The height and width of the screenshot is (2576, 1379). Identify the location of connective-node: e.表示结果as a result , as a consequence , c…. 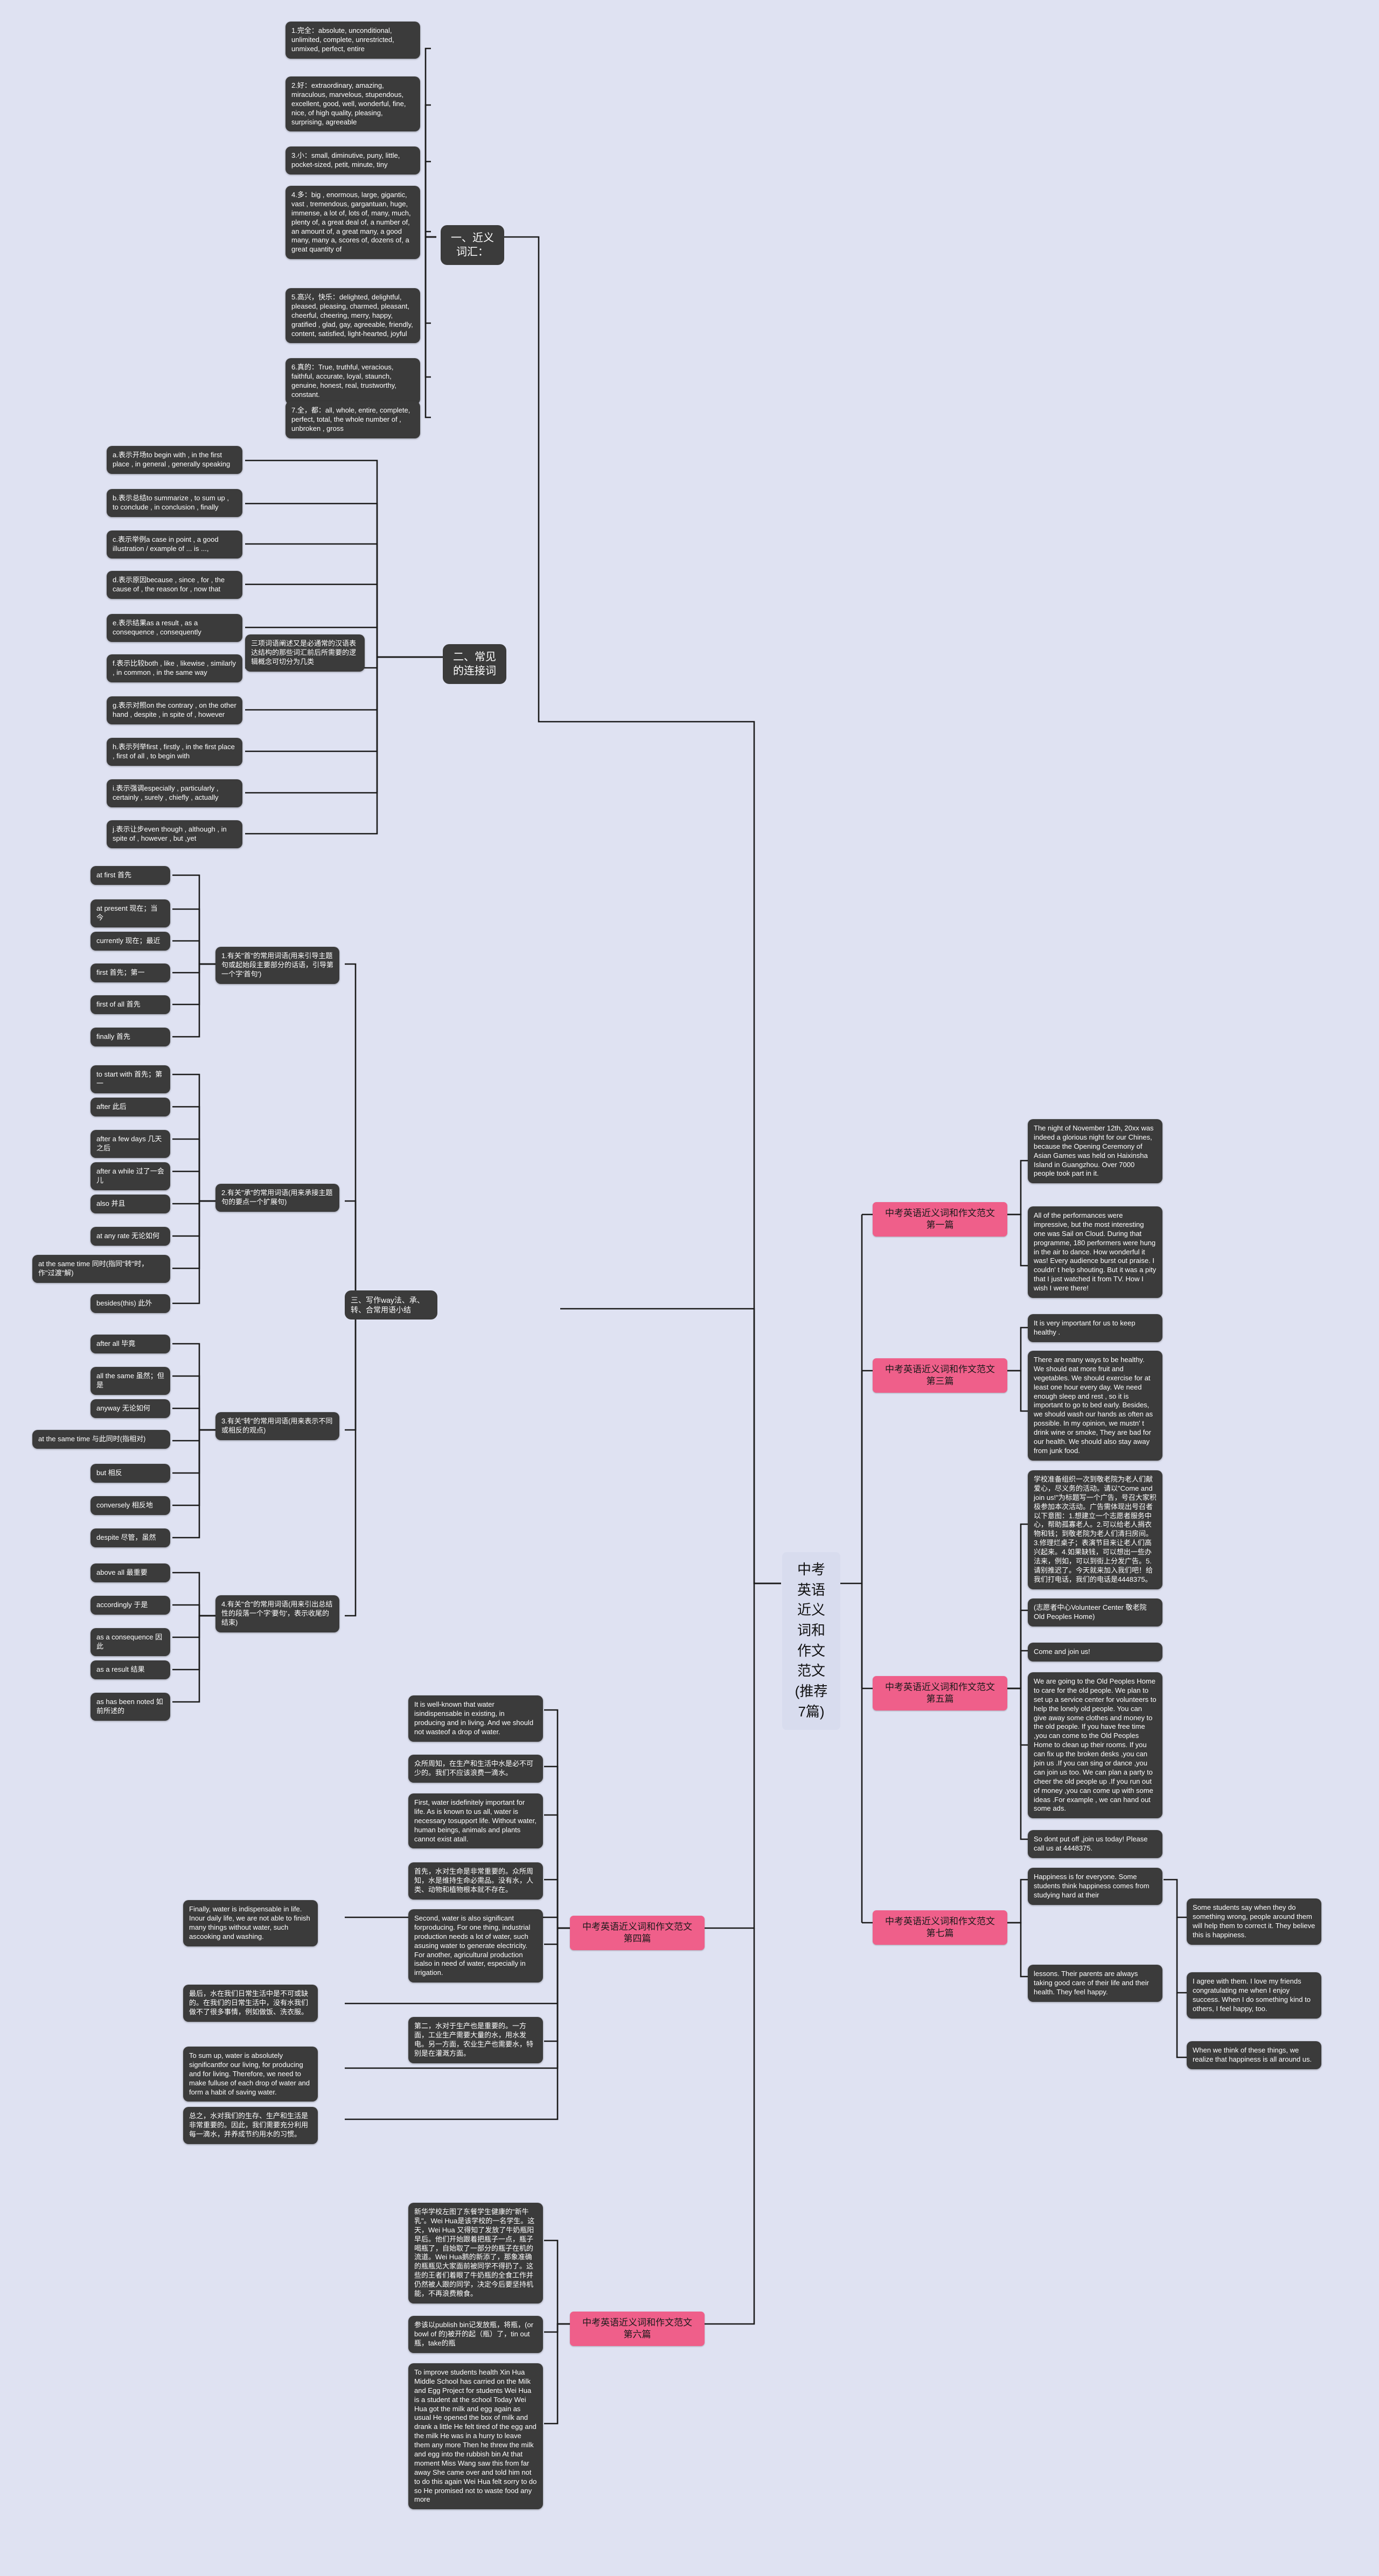
(174, 628).